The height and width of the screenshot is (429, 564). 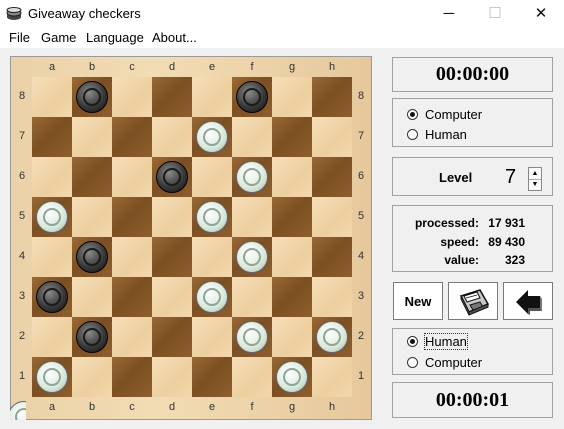 I want to click on board-square-d4, so click(x=172, y=257).